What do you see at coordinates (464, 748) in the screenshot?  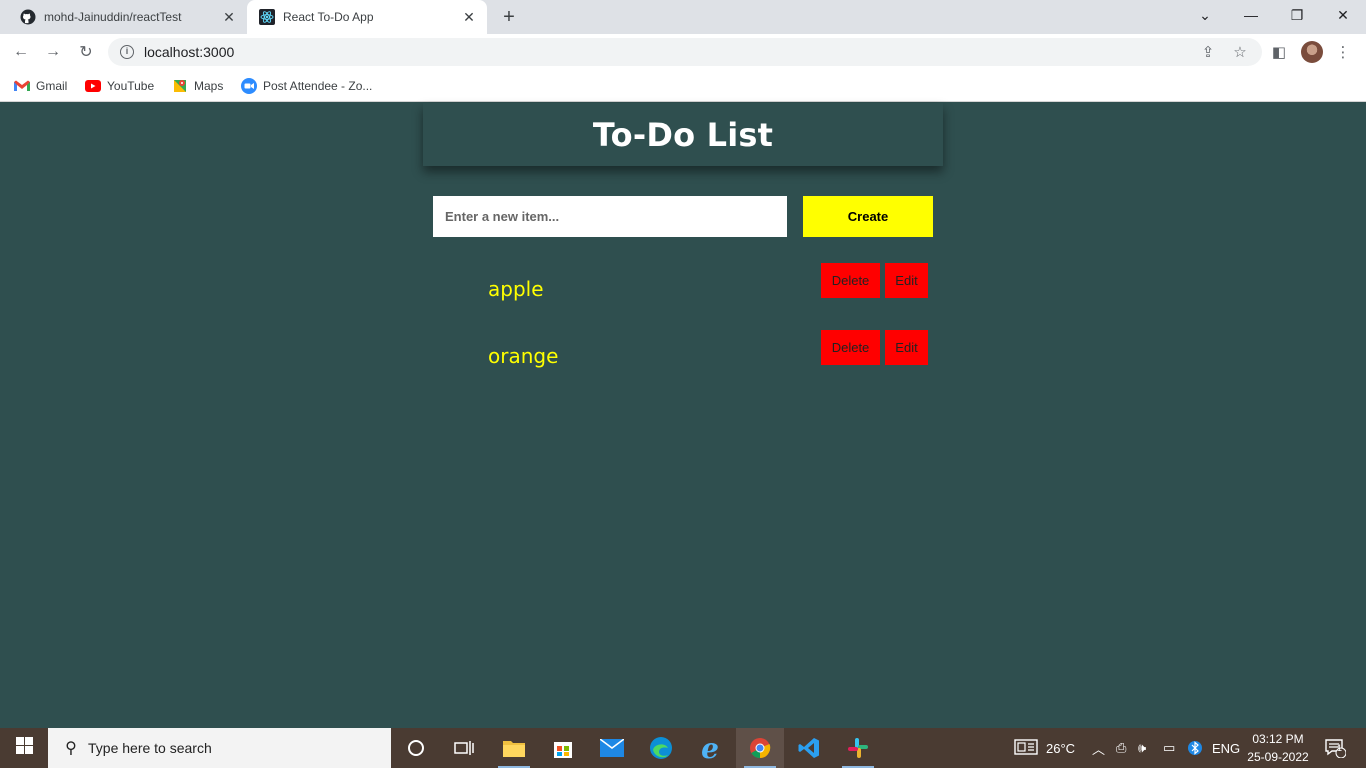 I see `task-view-icon` at bounding box center [464, 748].